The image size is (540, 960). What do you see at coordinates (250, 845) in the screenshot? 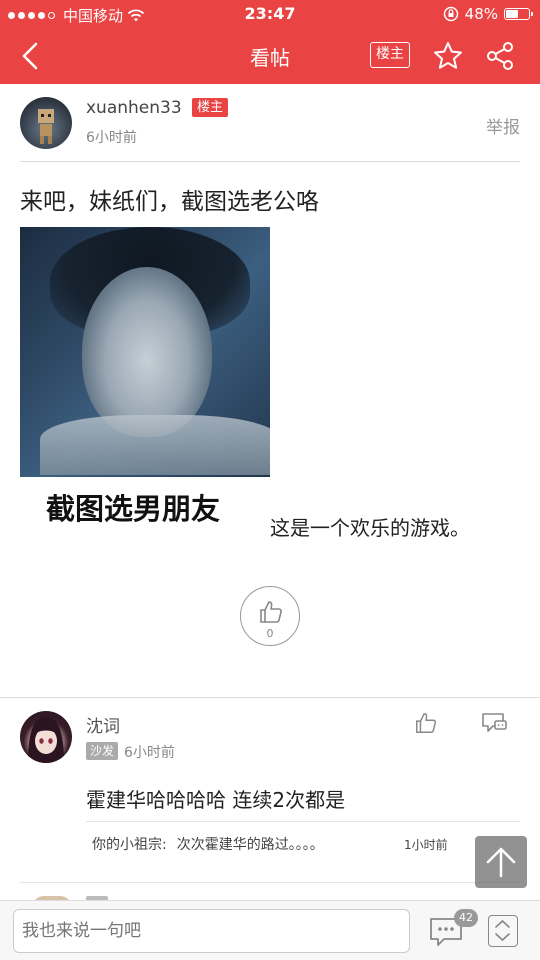
I see `sub-reply-text: 次次霍建华的路过。。。。` at bounding box center [250, 845].